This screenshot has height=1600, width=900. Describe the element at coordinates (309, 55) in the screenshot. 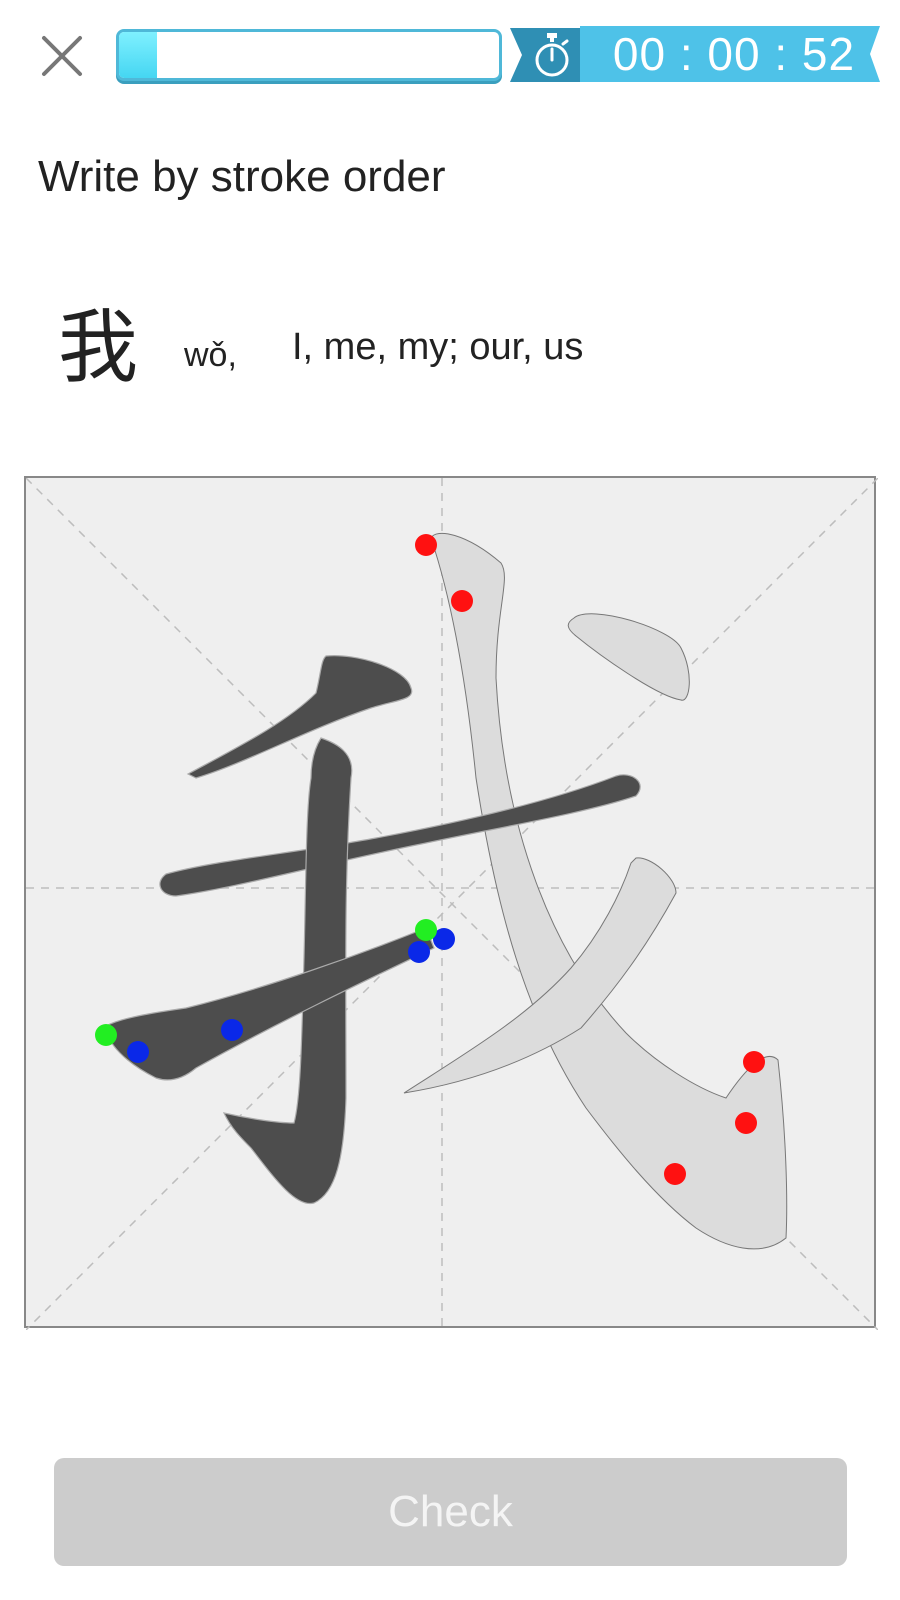

I see `progress-bar` at that location.